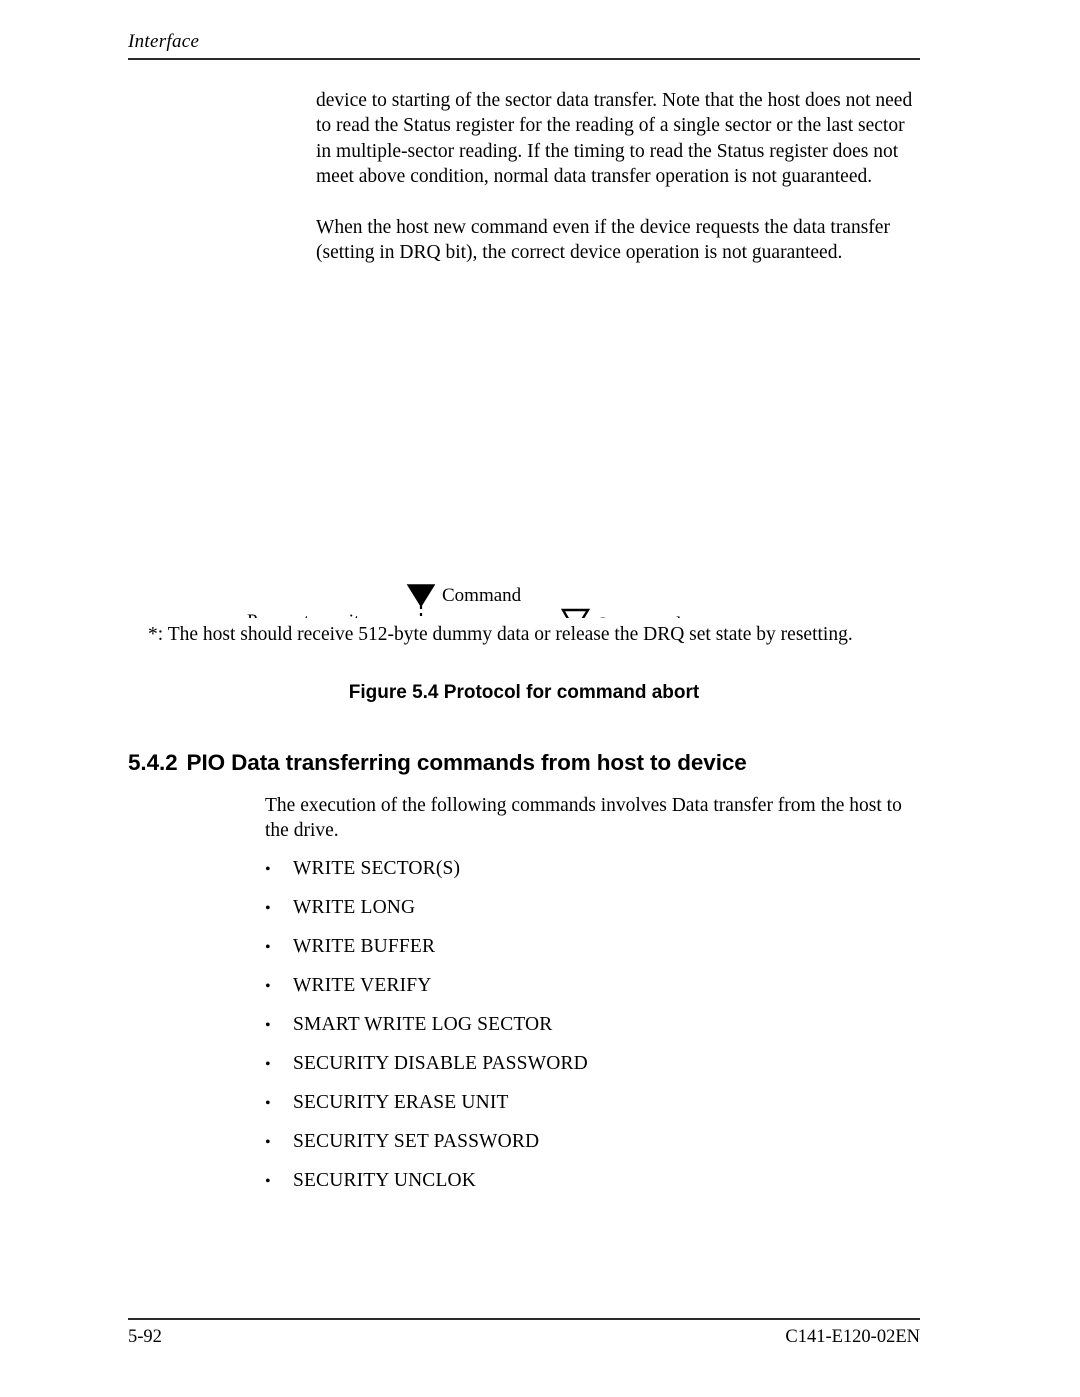 This screenshot has height=1397, width=1080. What do you see at coordinates (364, 946) in the screenshot?
I see `list-item-label: WRITE BUFFER` at bounding box center [364, 946].